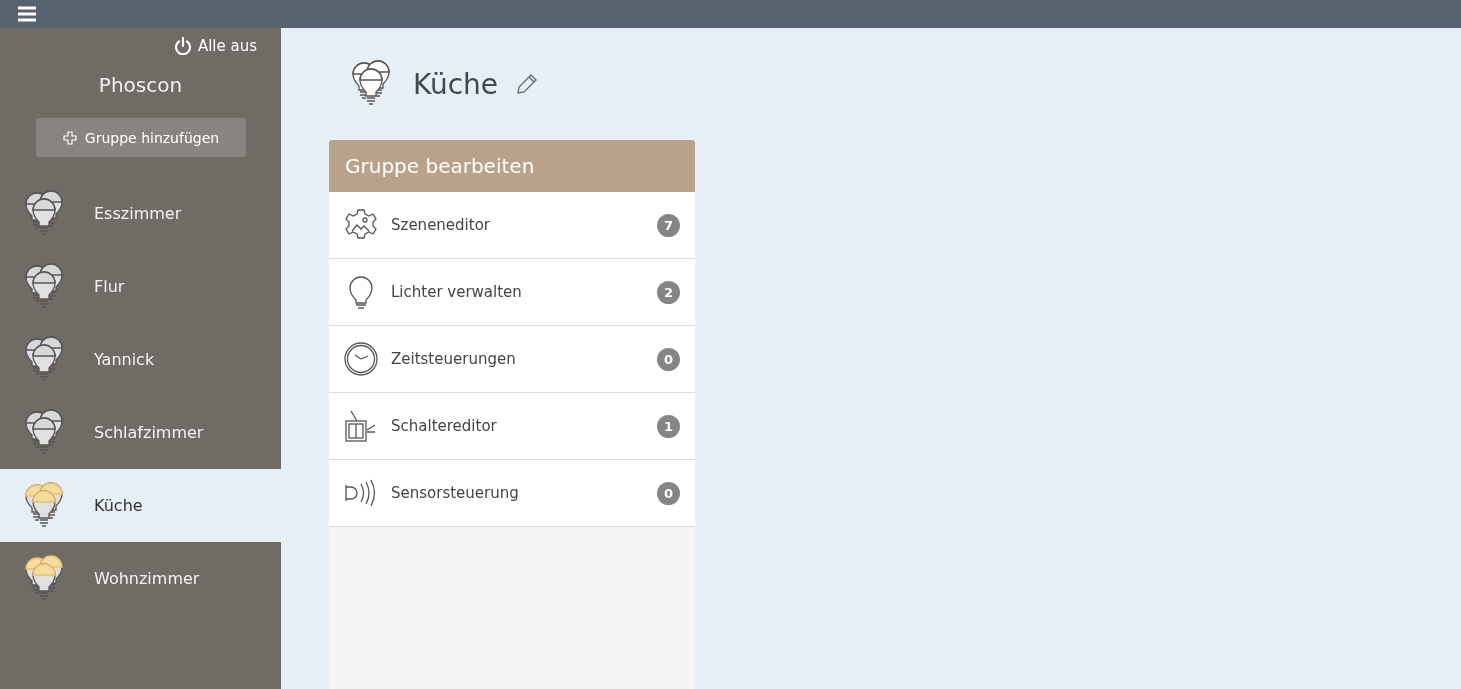 This screenshot has width=1461, height=689. I want to click on group-item: Wohnzimmer, so click(140, 578).